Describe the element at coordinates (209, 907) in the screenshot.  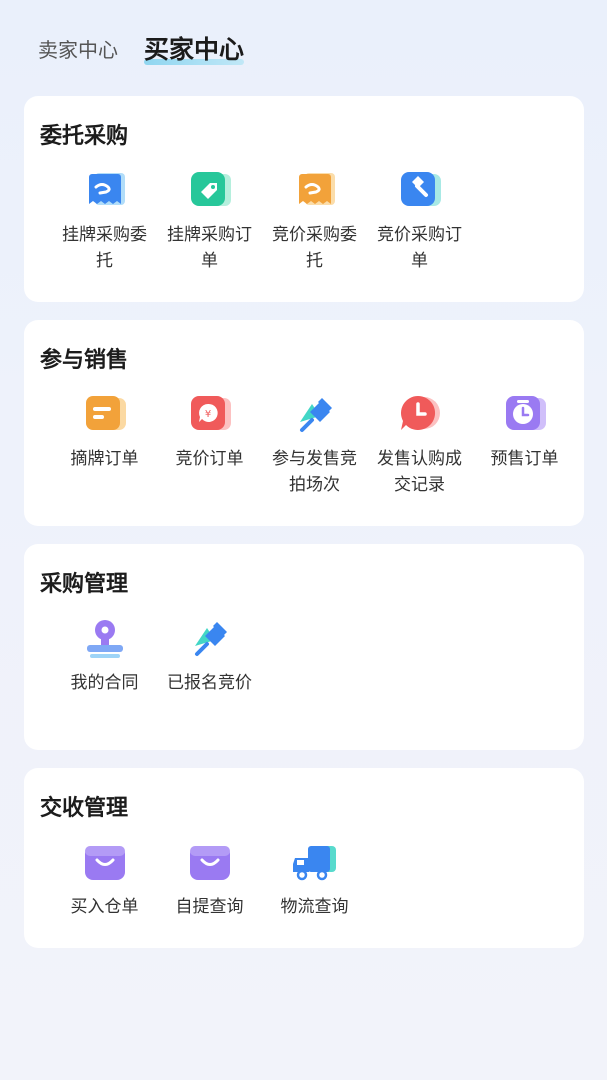
I see `menu-item-label: 自提查询` at that location.